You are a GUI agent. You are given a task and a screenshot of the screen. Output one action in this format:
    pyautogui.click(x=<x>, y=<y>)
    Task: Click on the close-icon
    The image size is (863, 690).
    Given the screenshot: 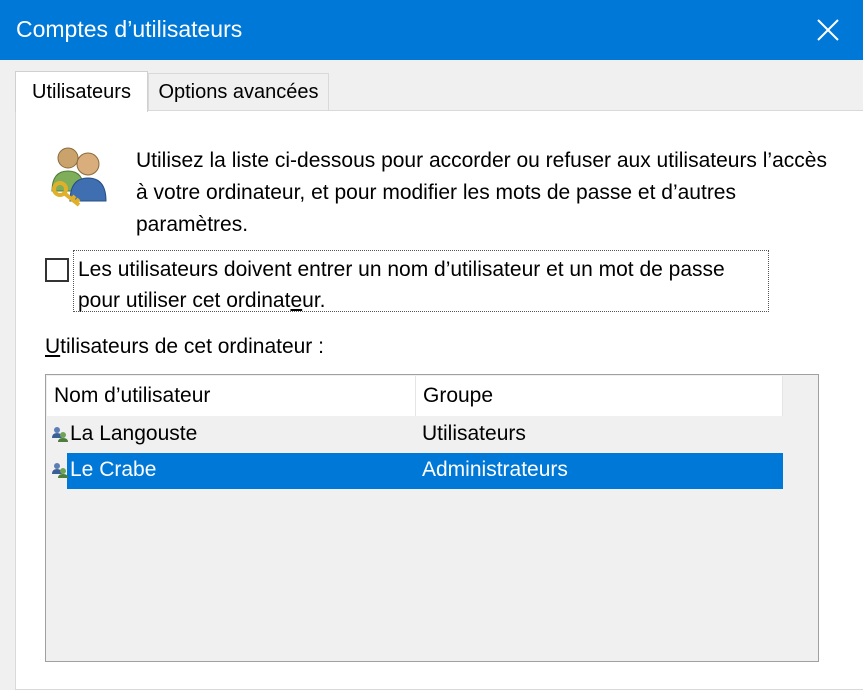 What is the action you would take?
    pyautogui.click(x=828, y=30)
    